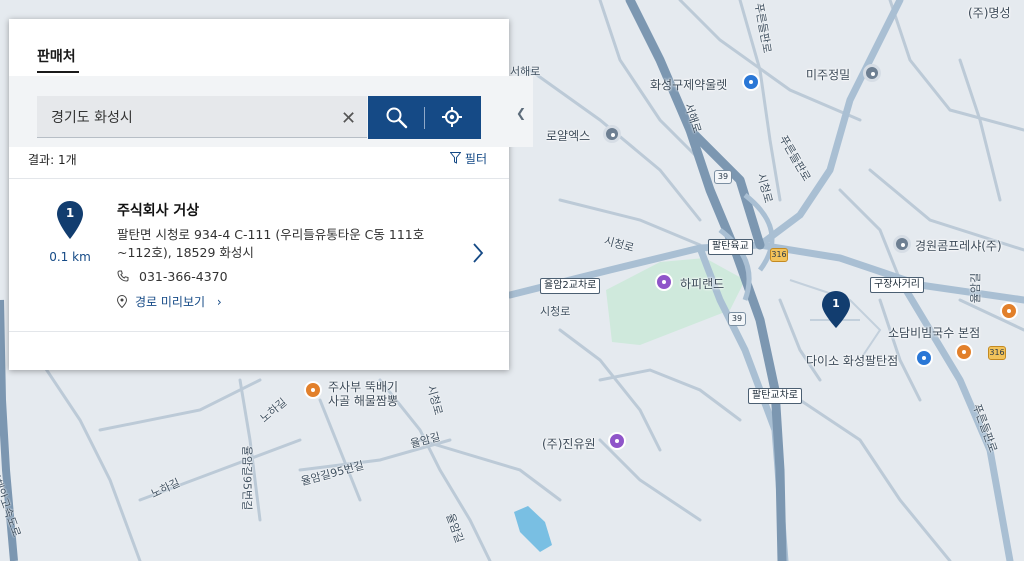 The height and width of the screenshot is (561, 1024). Describe the element at coordinates (568, 136) in the screenshot. I see `label-royal-ex: 로얄엑스` at that location.